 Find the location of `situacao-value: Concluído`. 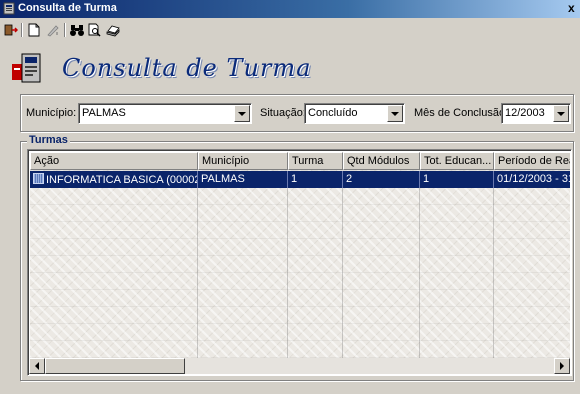

situacao-value: Concluído is located at coordinates (333, 113).